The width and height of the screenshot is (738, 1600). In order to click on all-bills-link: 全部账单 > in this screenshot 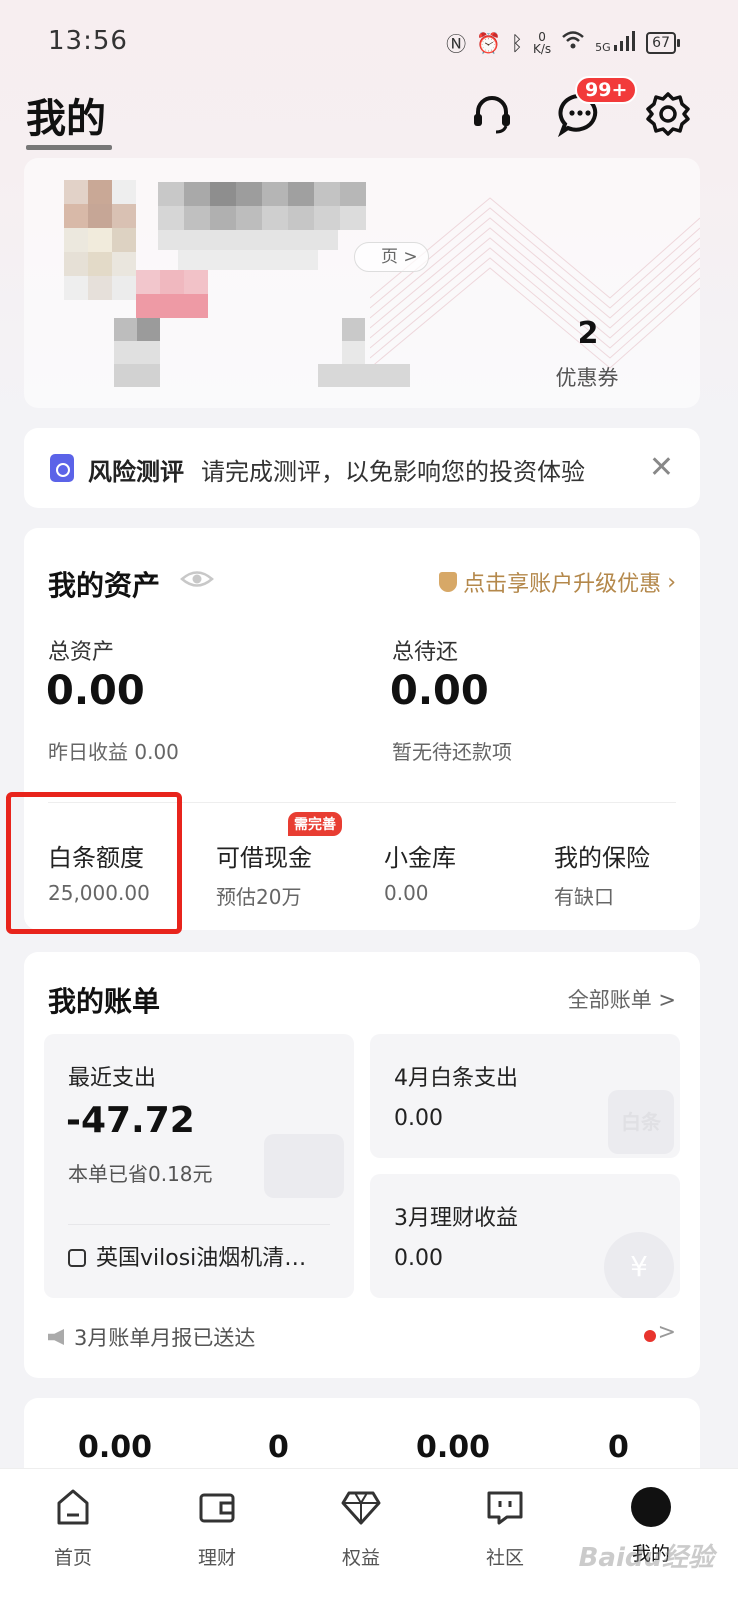, I will do `click(622, 999)`.